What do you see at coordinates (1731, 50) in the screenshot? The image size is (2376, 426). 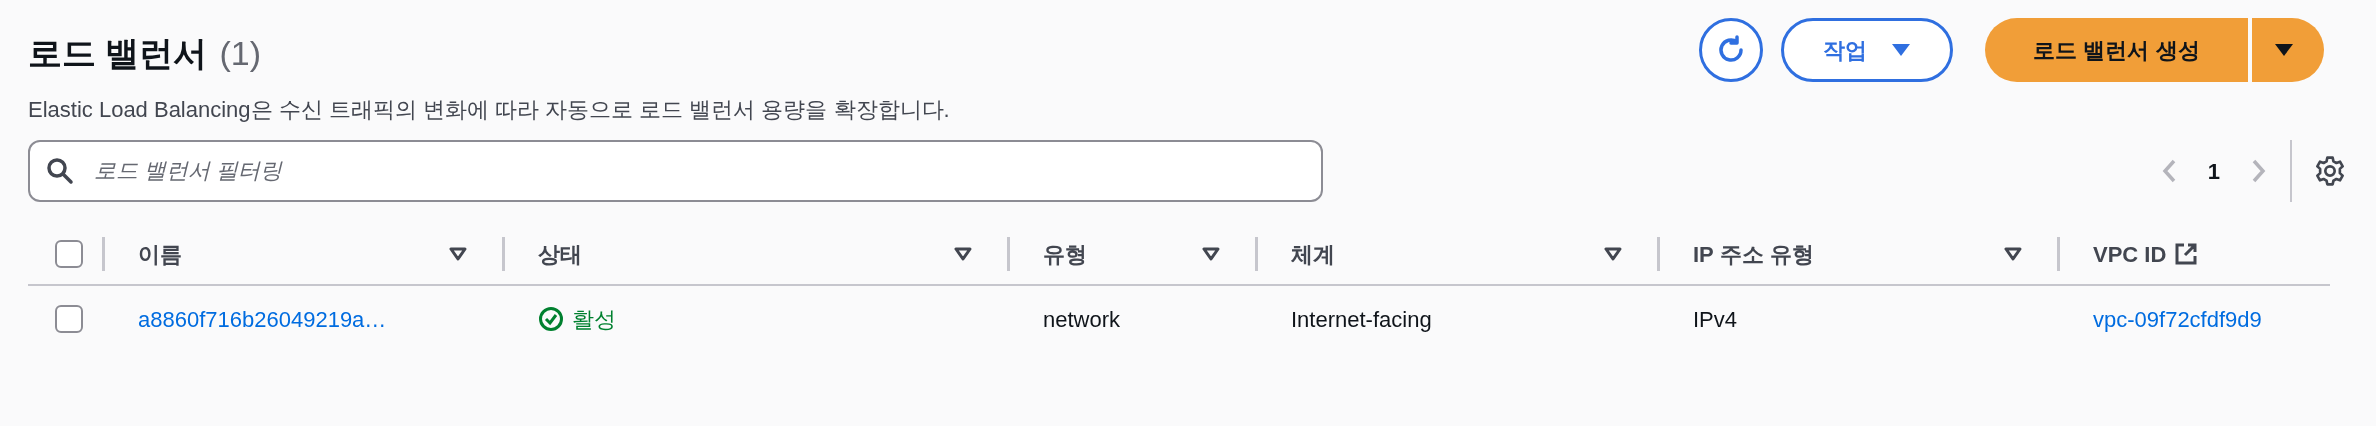 I see `refresh-button` at bounding box center [1731, 50].